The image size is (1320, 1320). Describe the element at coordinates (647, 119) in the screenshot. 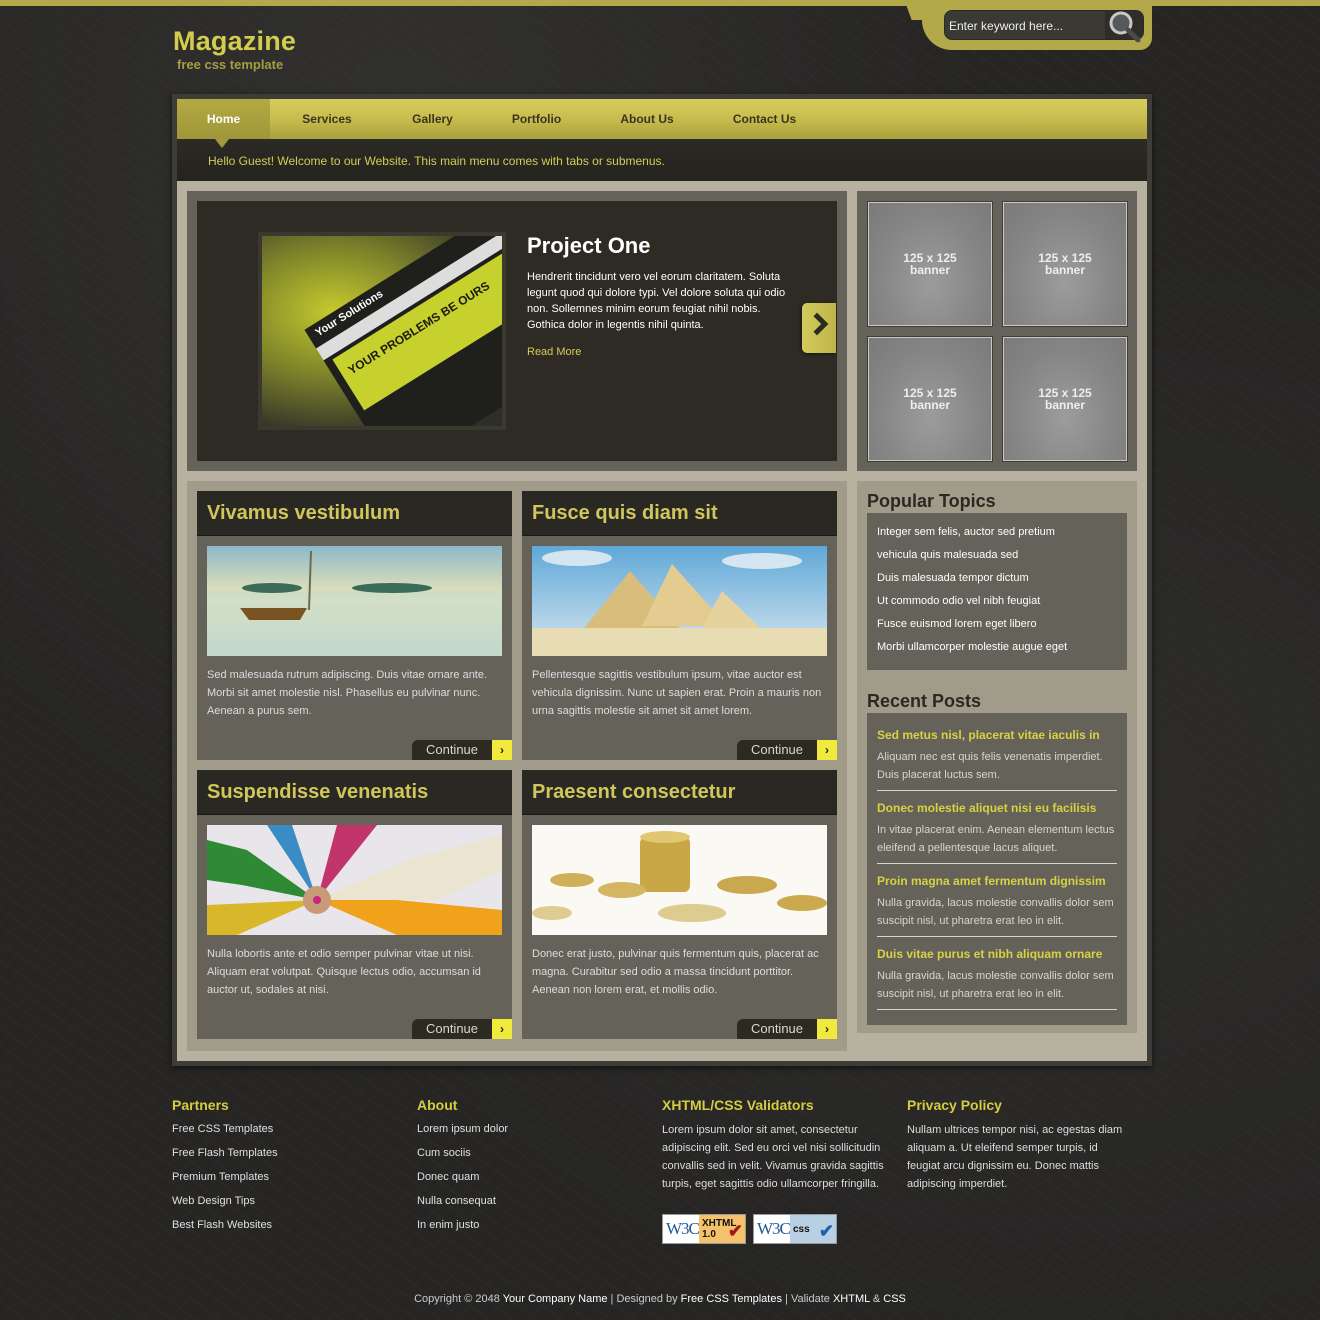

I see `nav-item-about-us: About Us` at that location.